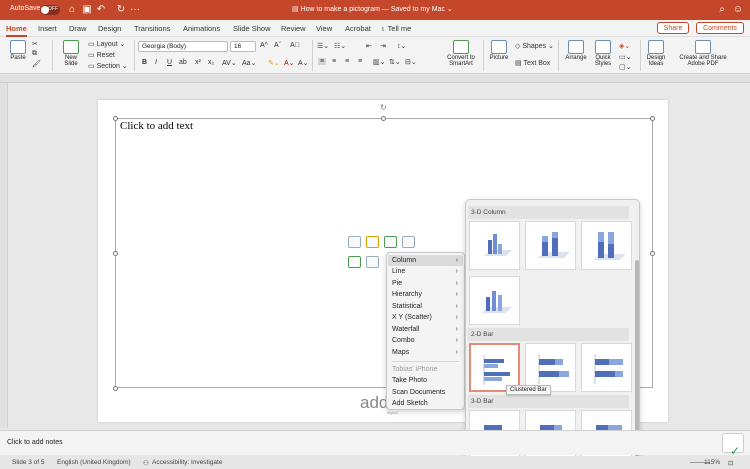 Image resolution: width=750 pixels, height=469 pixels. I want to click on font-size-select: 16, so click(243, 46).